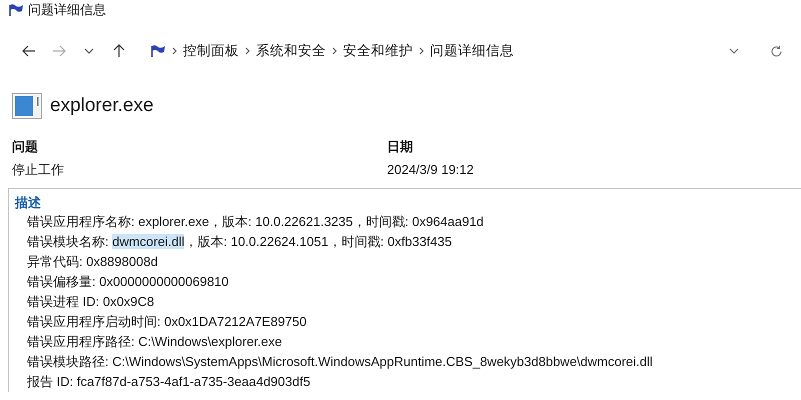 The width and height of the screenshot is (801, 400). What do you see at coordinates (91, 302) in the screenshot?
I see `description-line: 错误进程 ID: 0x0x9C8` at bounding box center [91, 302].